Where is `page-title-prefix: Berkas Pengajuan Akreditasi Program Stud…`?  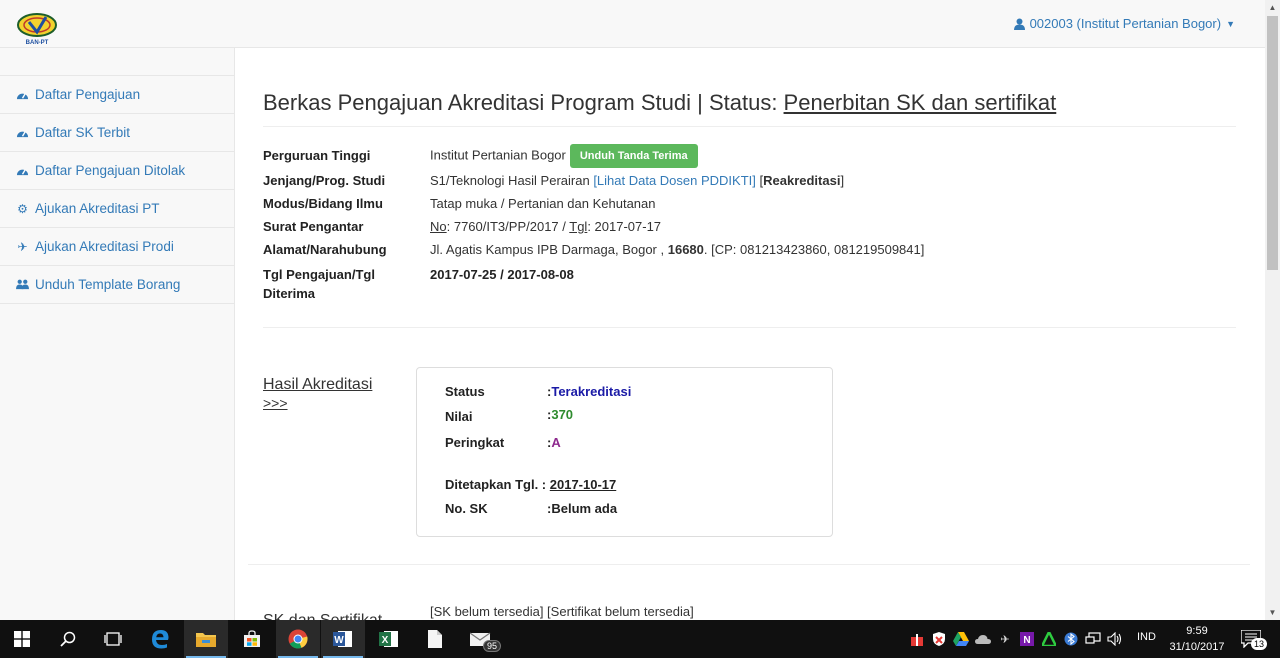 page-title-prefix: Berkas Pengajuan Akreditasi Program Stud… is located at coordinates (523, 102).